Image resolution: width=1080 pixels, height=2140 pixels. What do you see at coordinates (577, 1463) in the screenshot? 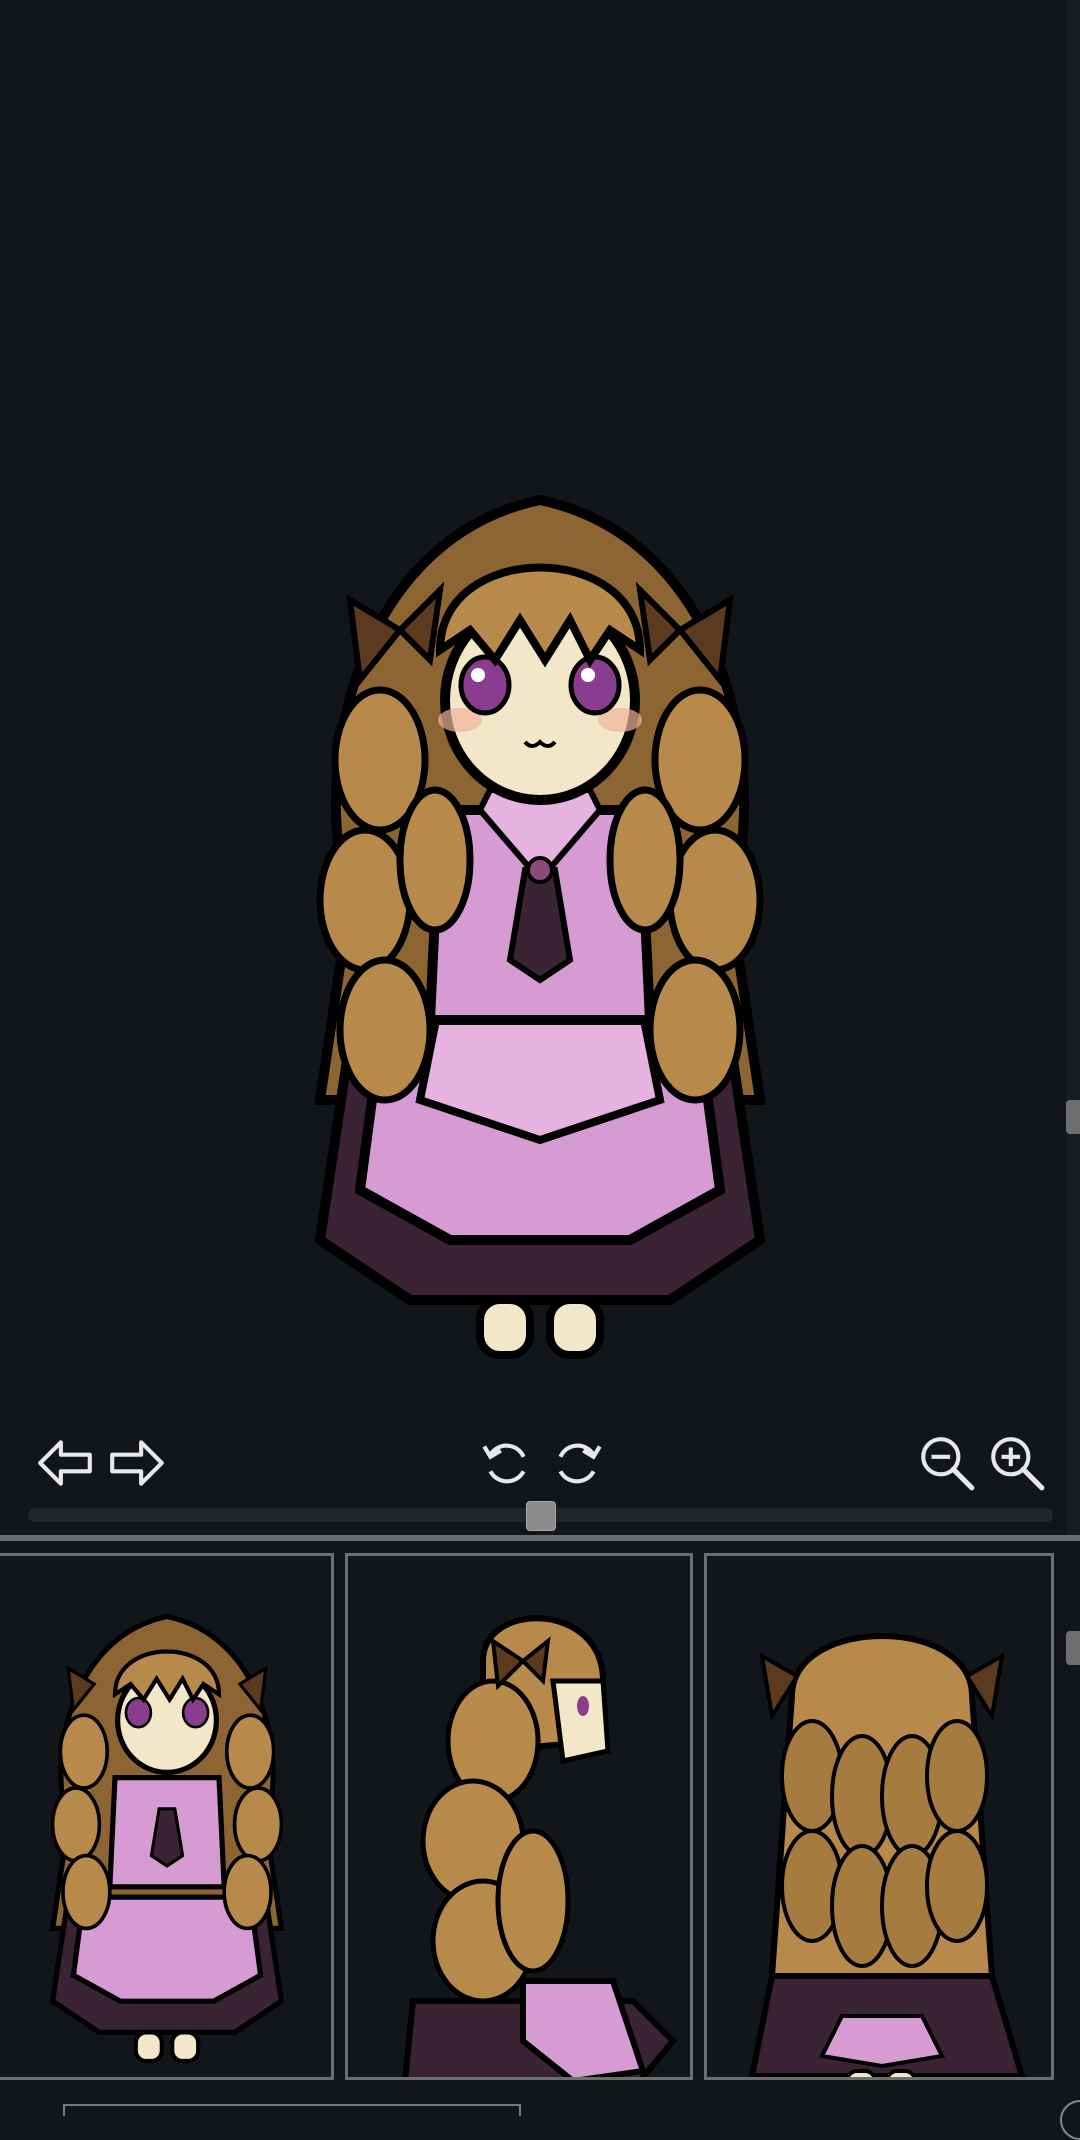
I see `rotate-right-icon` at bounding box center [577, 1463].